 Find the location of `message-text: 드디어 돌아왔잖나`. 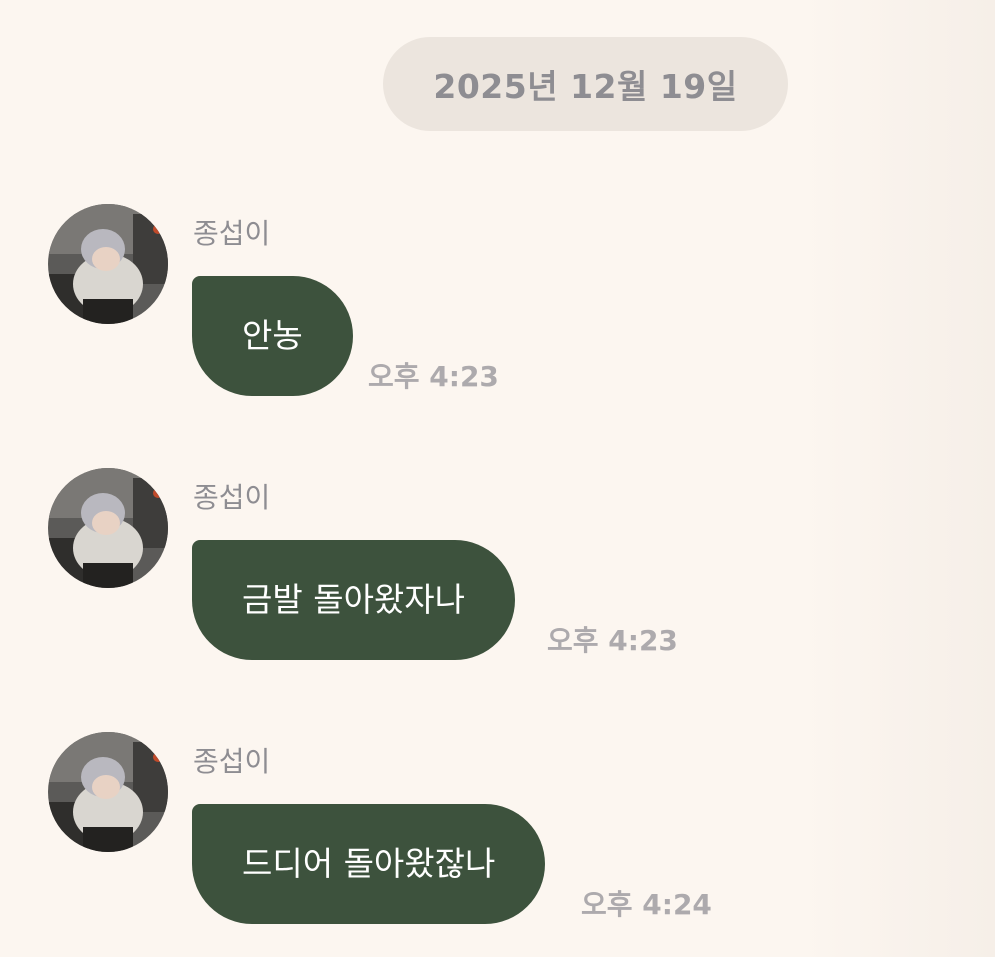

message-text: 드디어 돌아왔잖나 is located at coordinates (369, 863).